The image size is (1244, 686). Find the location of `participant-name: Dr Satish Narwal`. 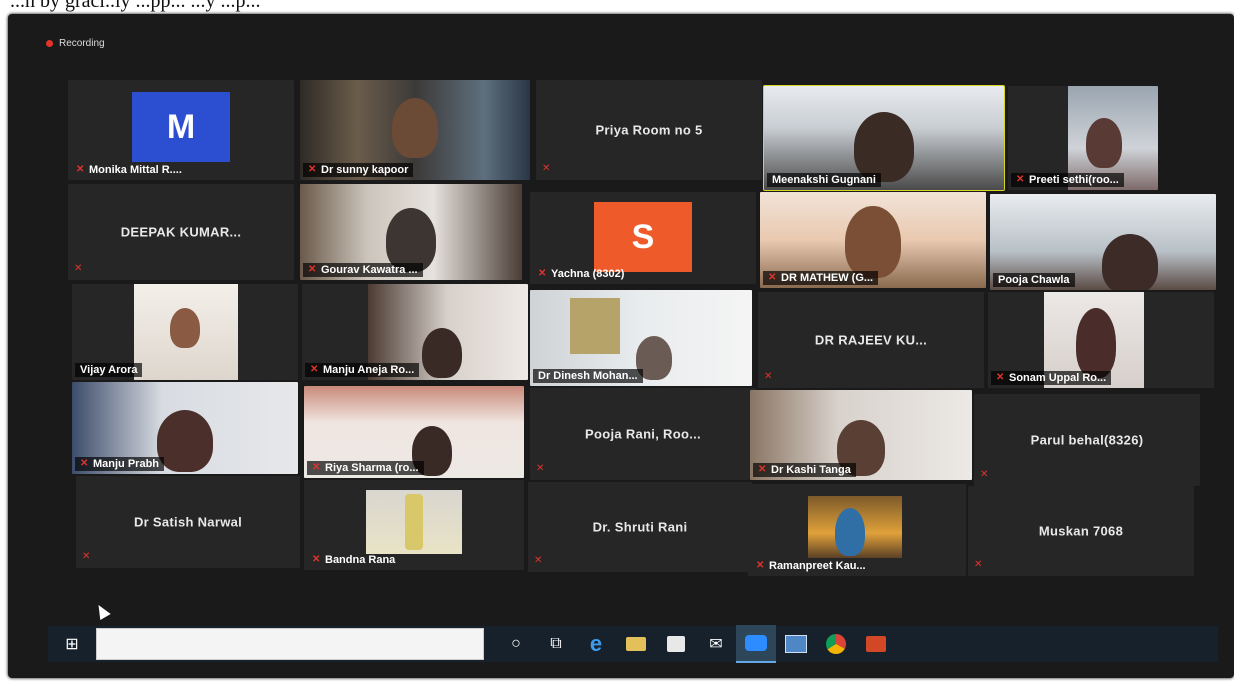

participant-name: Dr Satish Narwal is located at coordinates (188, 522).